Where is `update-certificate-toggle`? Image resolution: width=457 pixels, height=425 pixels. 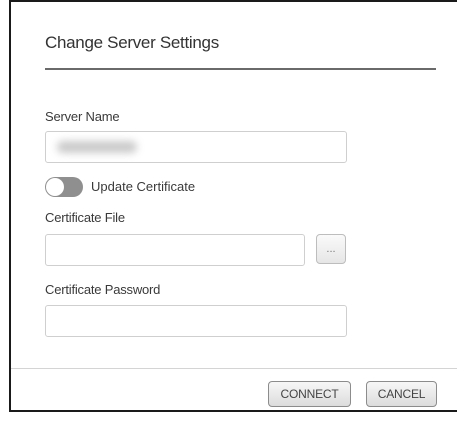 update-certificate-toggle is located at coordinates (64, 187).